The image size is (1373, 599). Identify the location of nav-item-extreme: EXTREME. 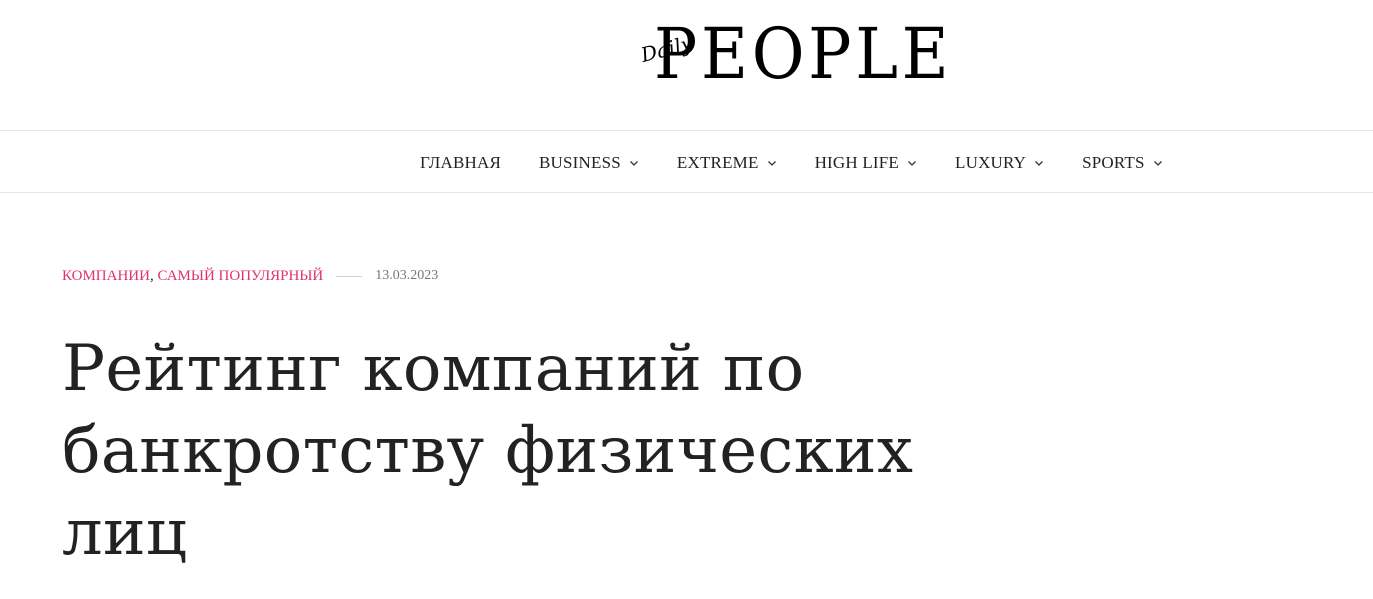
(727, 163).